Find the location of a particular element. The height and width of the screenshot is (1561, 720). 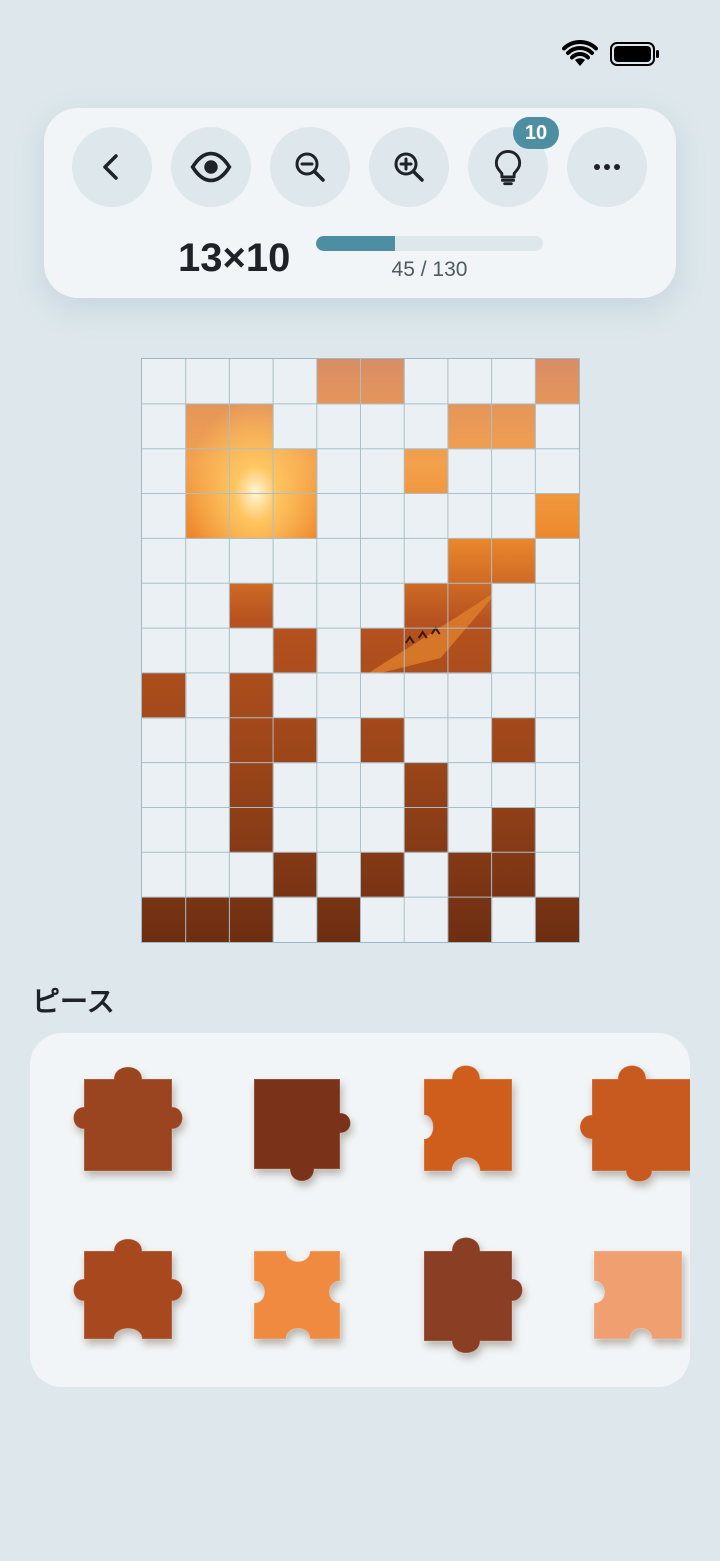

eye-icon is located at coordinates (211, 167).